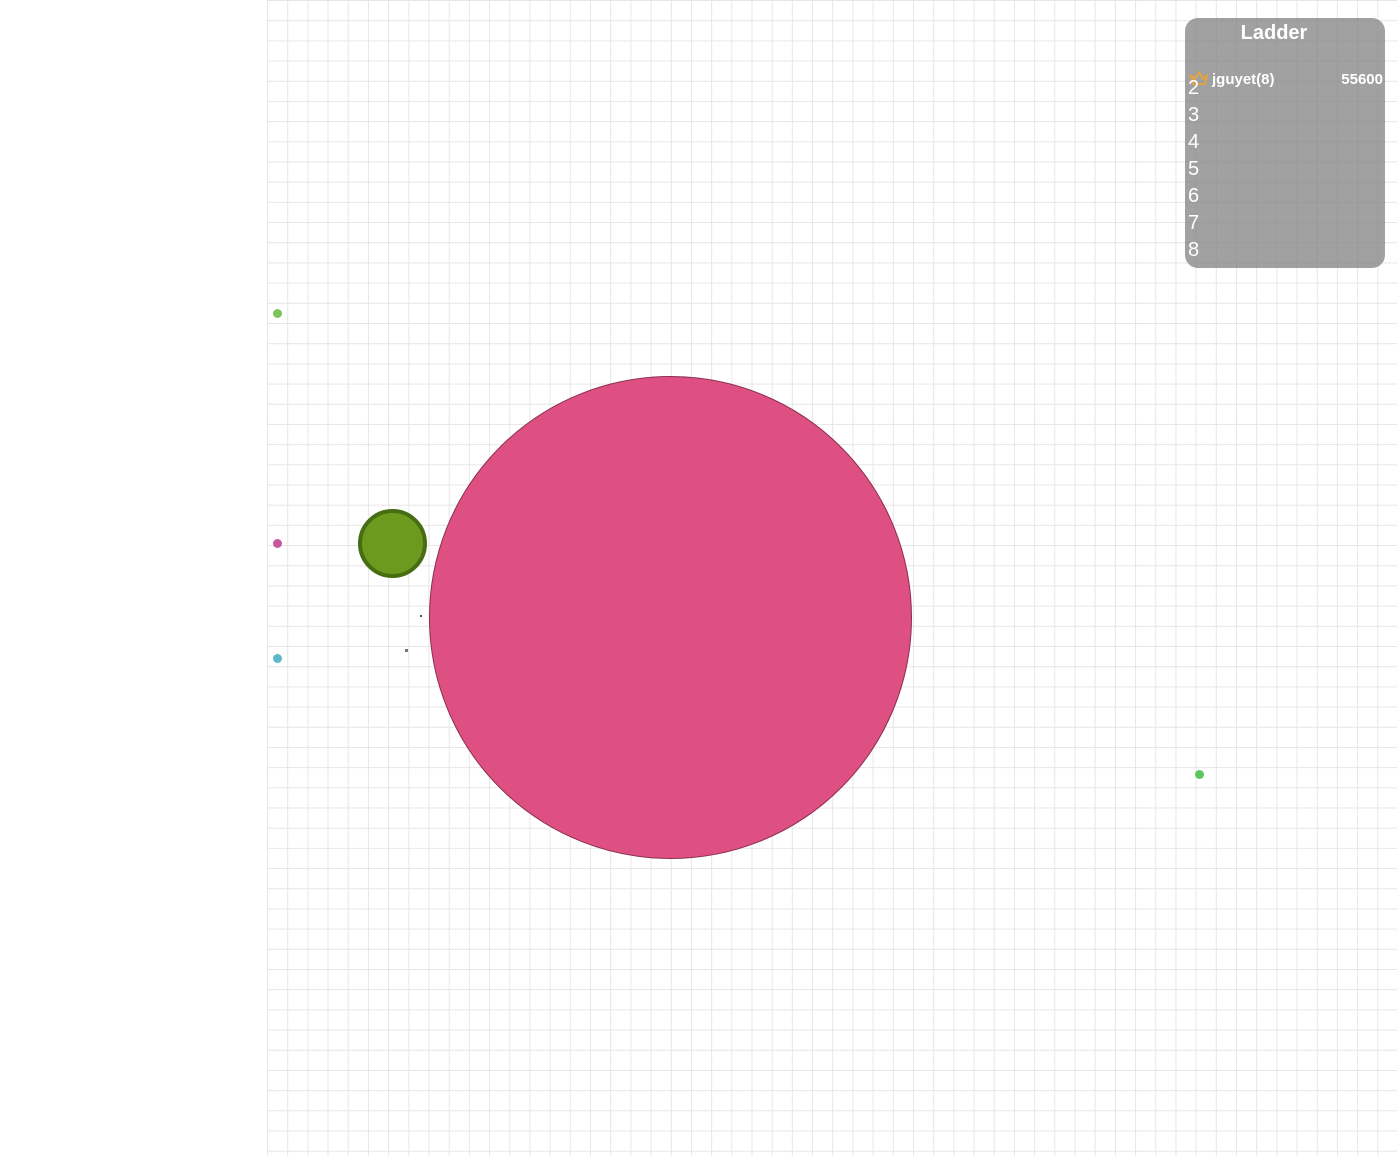 The height and width of the screenshot is (1156, 1397). Describe the element at coordinates (1285, 80) in the screenshot. I see `ladder-leader-row: jguyet(8) 55600` at that location.